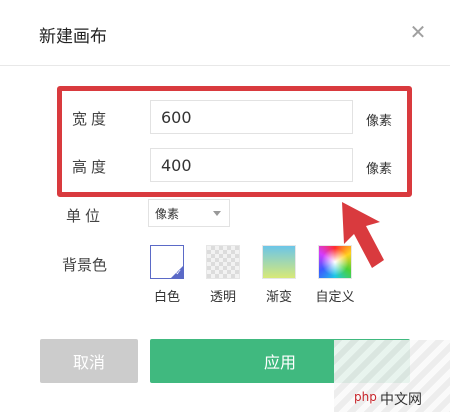  Describe the element at coordinates (251, 165) in the screenshot. I see `height-input` at that location.